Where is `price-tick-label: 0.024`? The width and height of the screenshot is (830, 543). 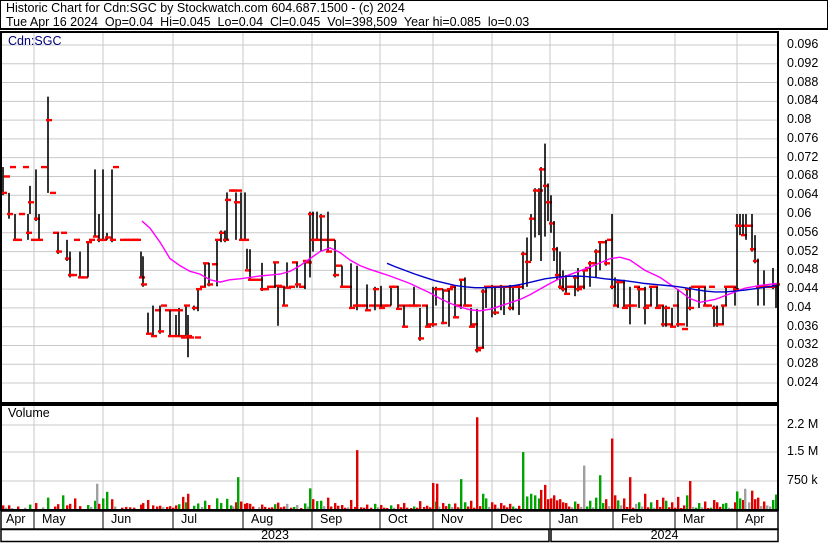
price-tick-label: 0.024 is located at coordinates (803, 382).